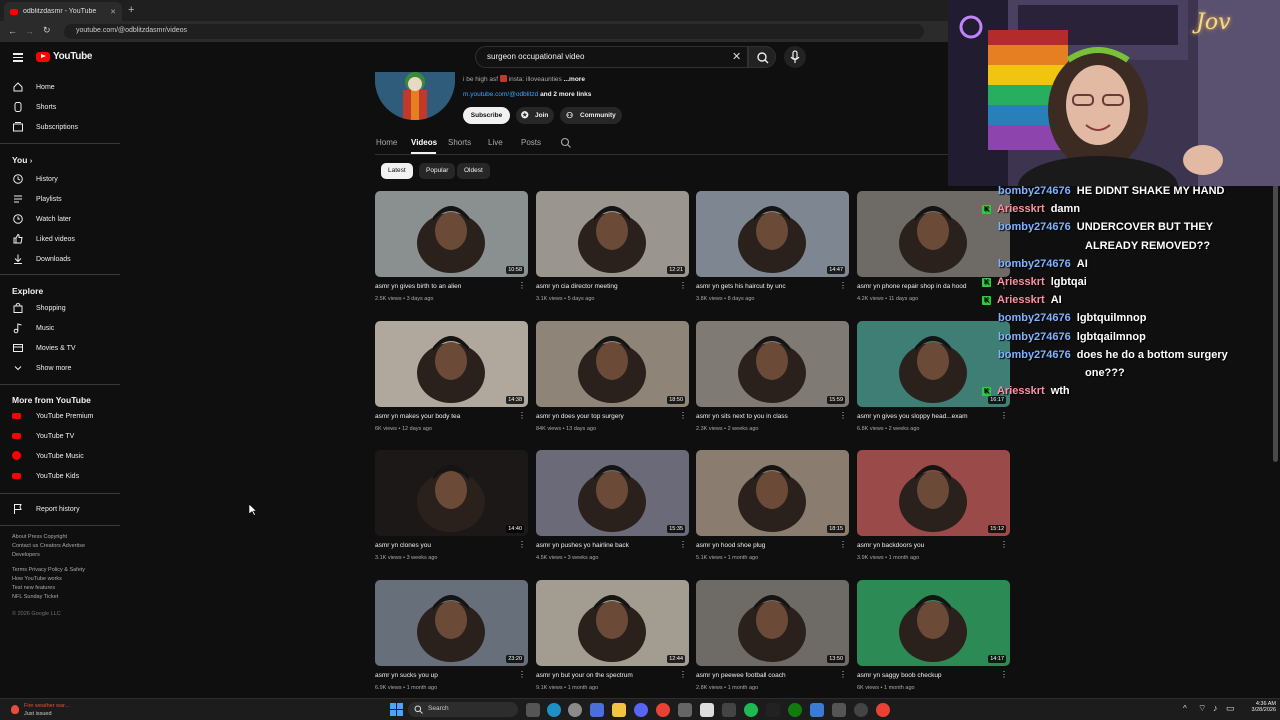  I want to click on spotify-icon, so click(751, 710).